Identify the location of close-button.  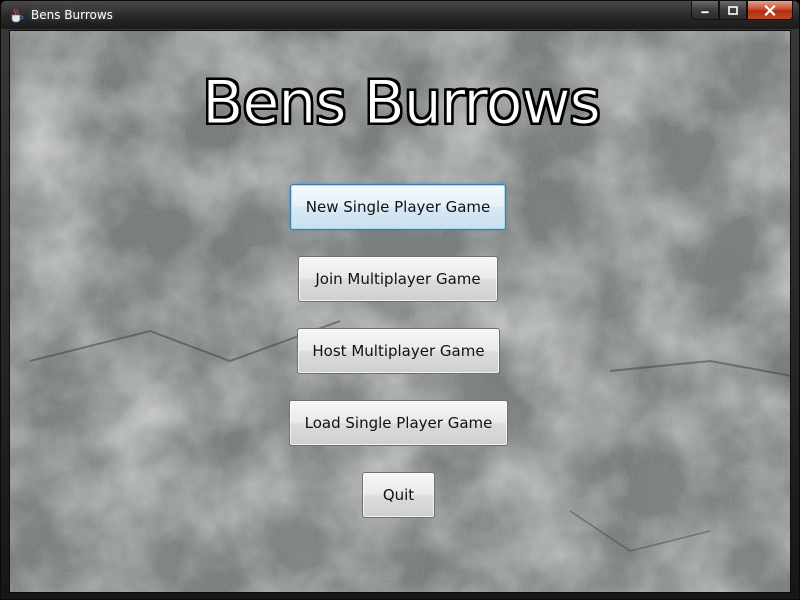
(770, 10).